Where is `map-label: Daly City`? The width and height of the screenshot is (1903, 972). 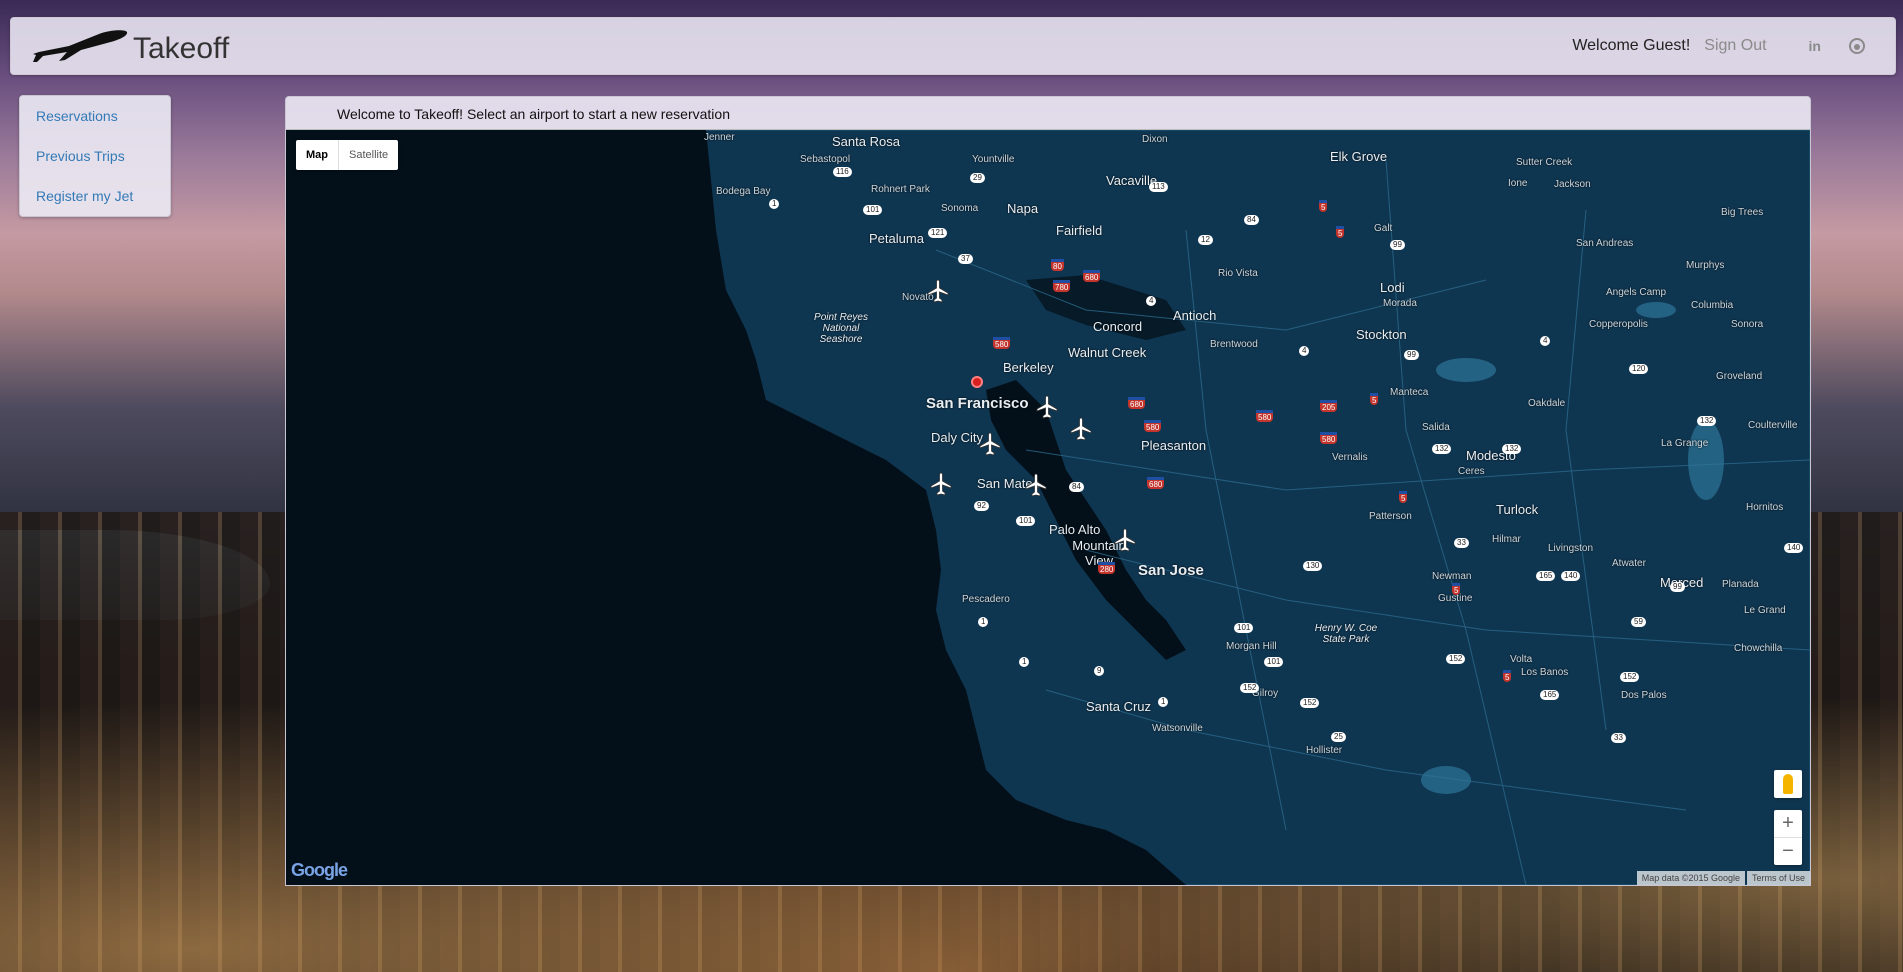
map-label: Daly City is located at coordinates (957, 437).